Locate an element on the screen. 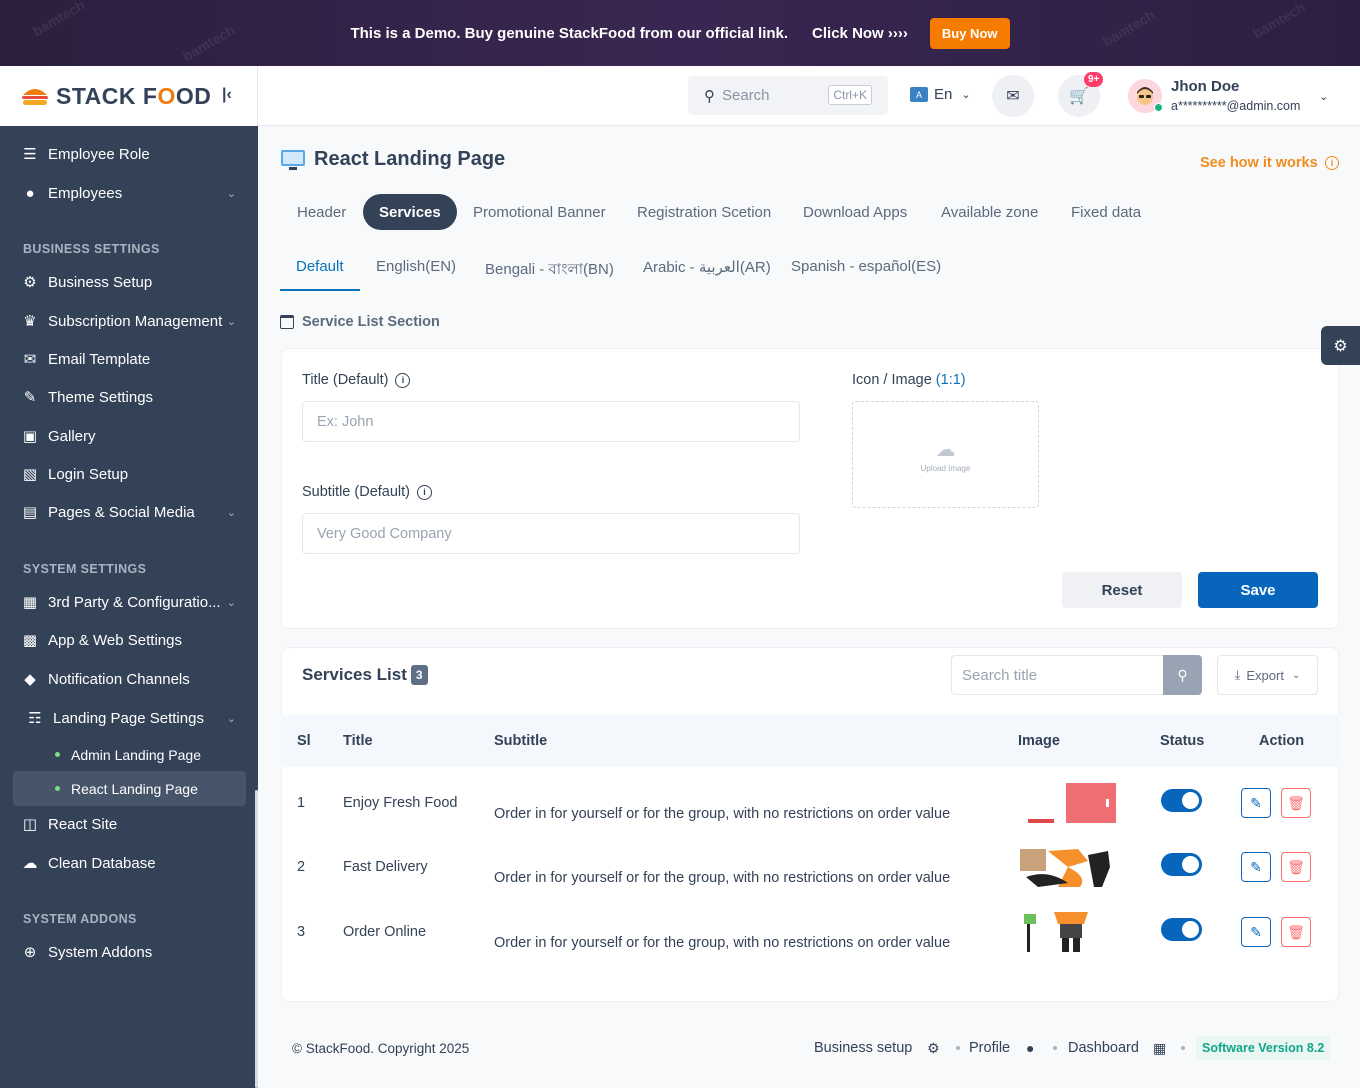 The image size is (1360, 1088). search-icon: ⚲ is located at coordinates (709, 96).